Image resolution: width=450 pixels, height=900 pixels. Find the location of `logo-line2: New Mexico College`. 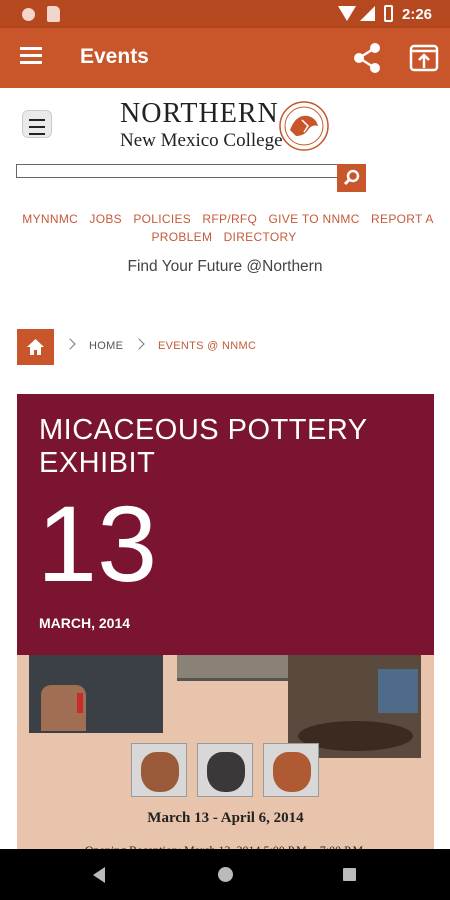

logo-line2: New Mexico College is located at coordinates (201, 140).